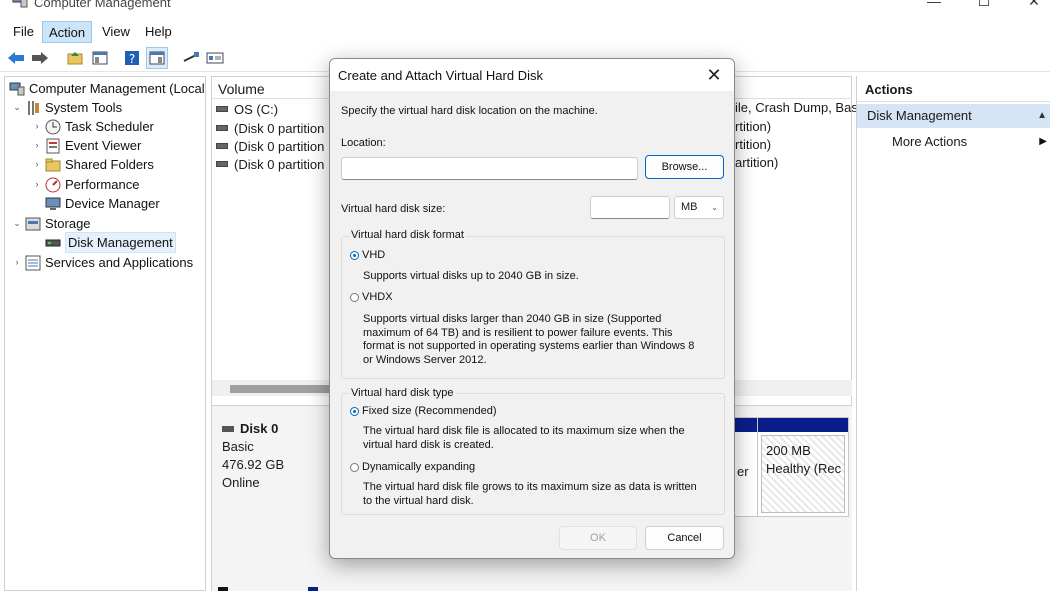  I want to click on tree-item-storage: ⌄ Storage, so click(51, 223).